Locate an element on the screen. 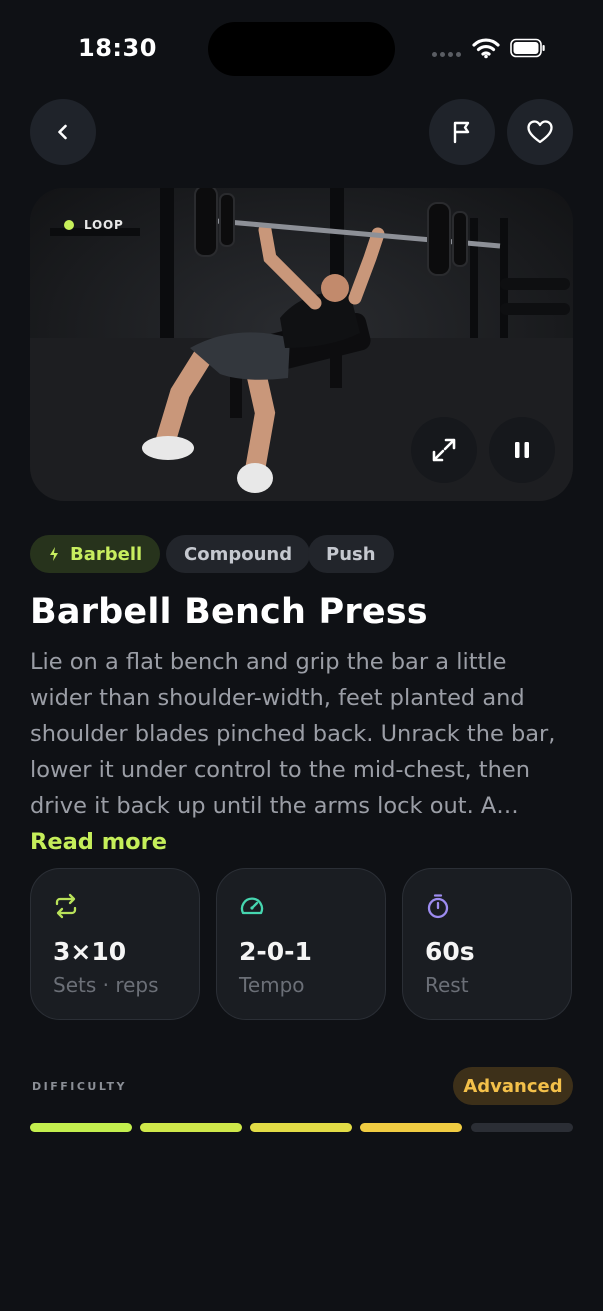  status-time: 18:30 is located at coordinates (117, 48).